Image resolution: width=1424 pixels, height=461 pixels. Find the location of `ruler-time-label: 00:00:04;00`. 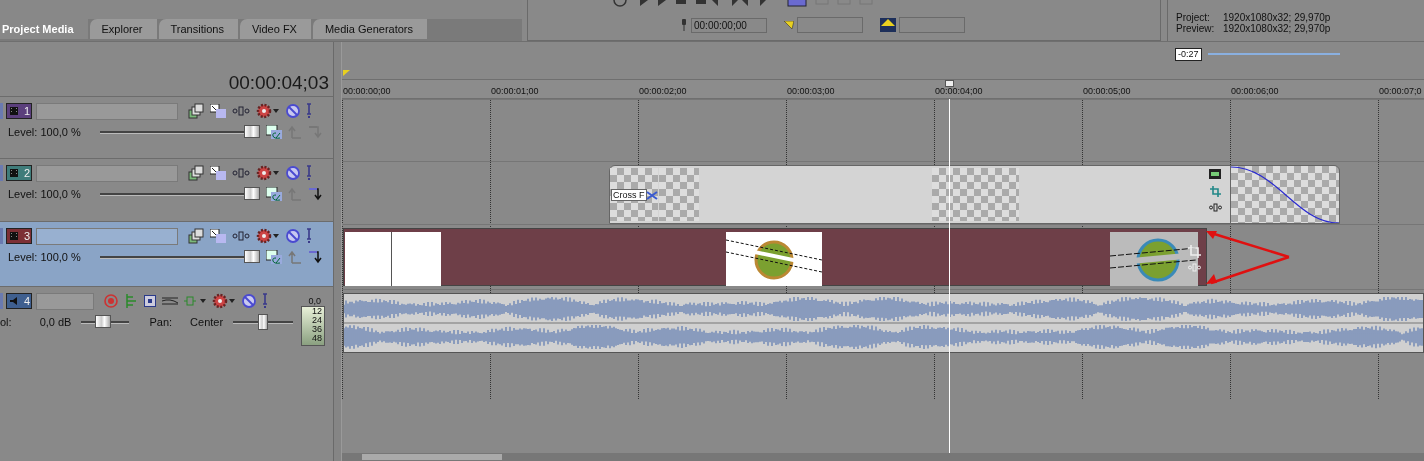

ruler-time-label: 00:00:04;00 is located at coordinates (959, 91).